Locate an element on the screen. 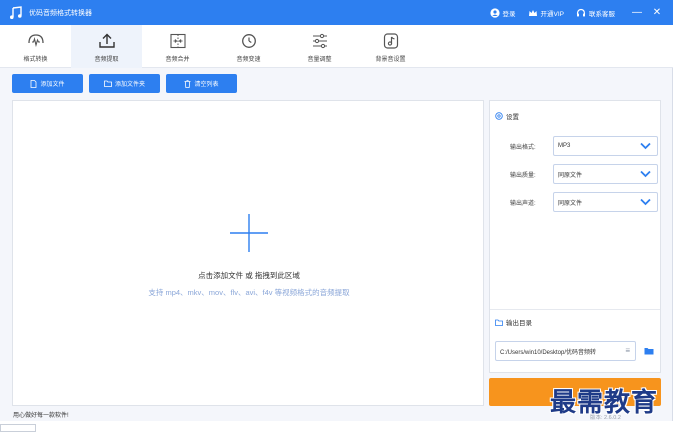 This screenshot has height=432, width=673. output-quality-select: 同原文件 is located at coordinates (605, 174).